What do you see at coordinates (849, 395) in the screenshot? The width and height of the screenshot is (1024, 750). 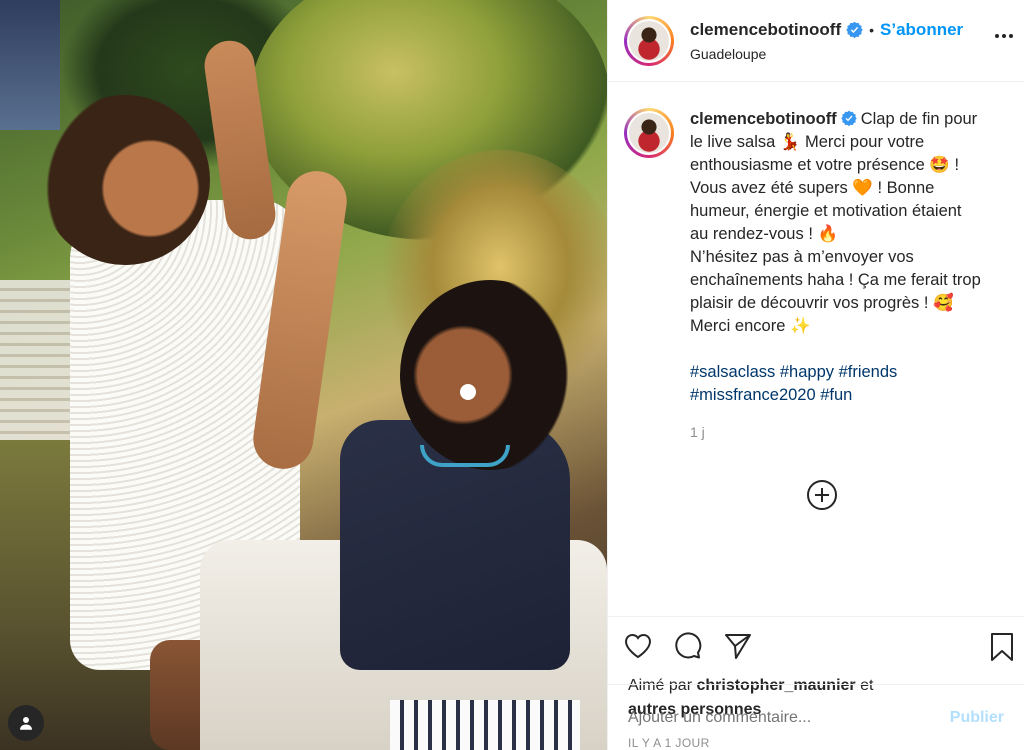 I see `hashtag-line: #missfrance2020 #fun` at bounding box center [849, 395].